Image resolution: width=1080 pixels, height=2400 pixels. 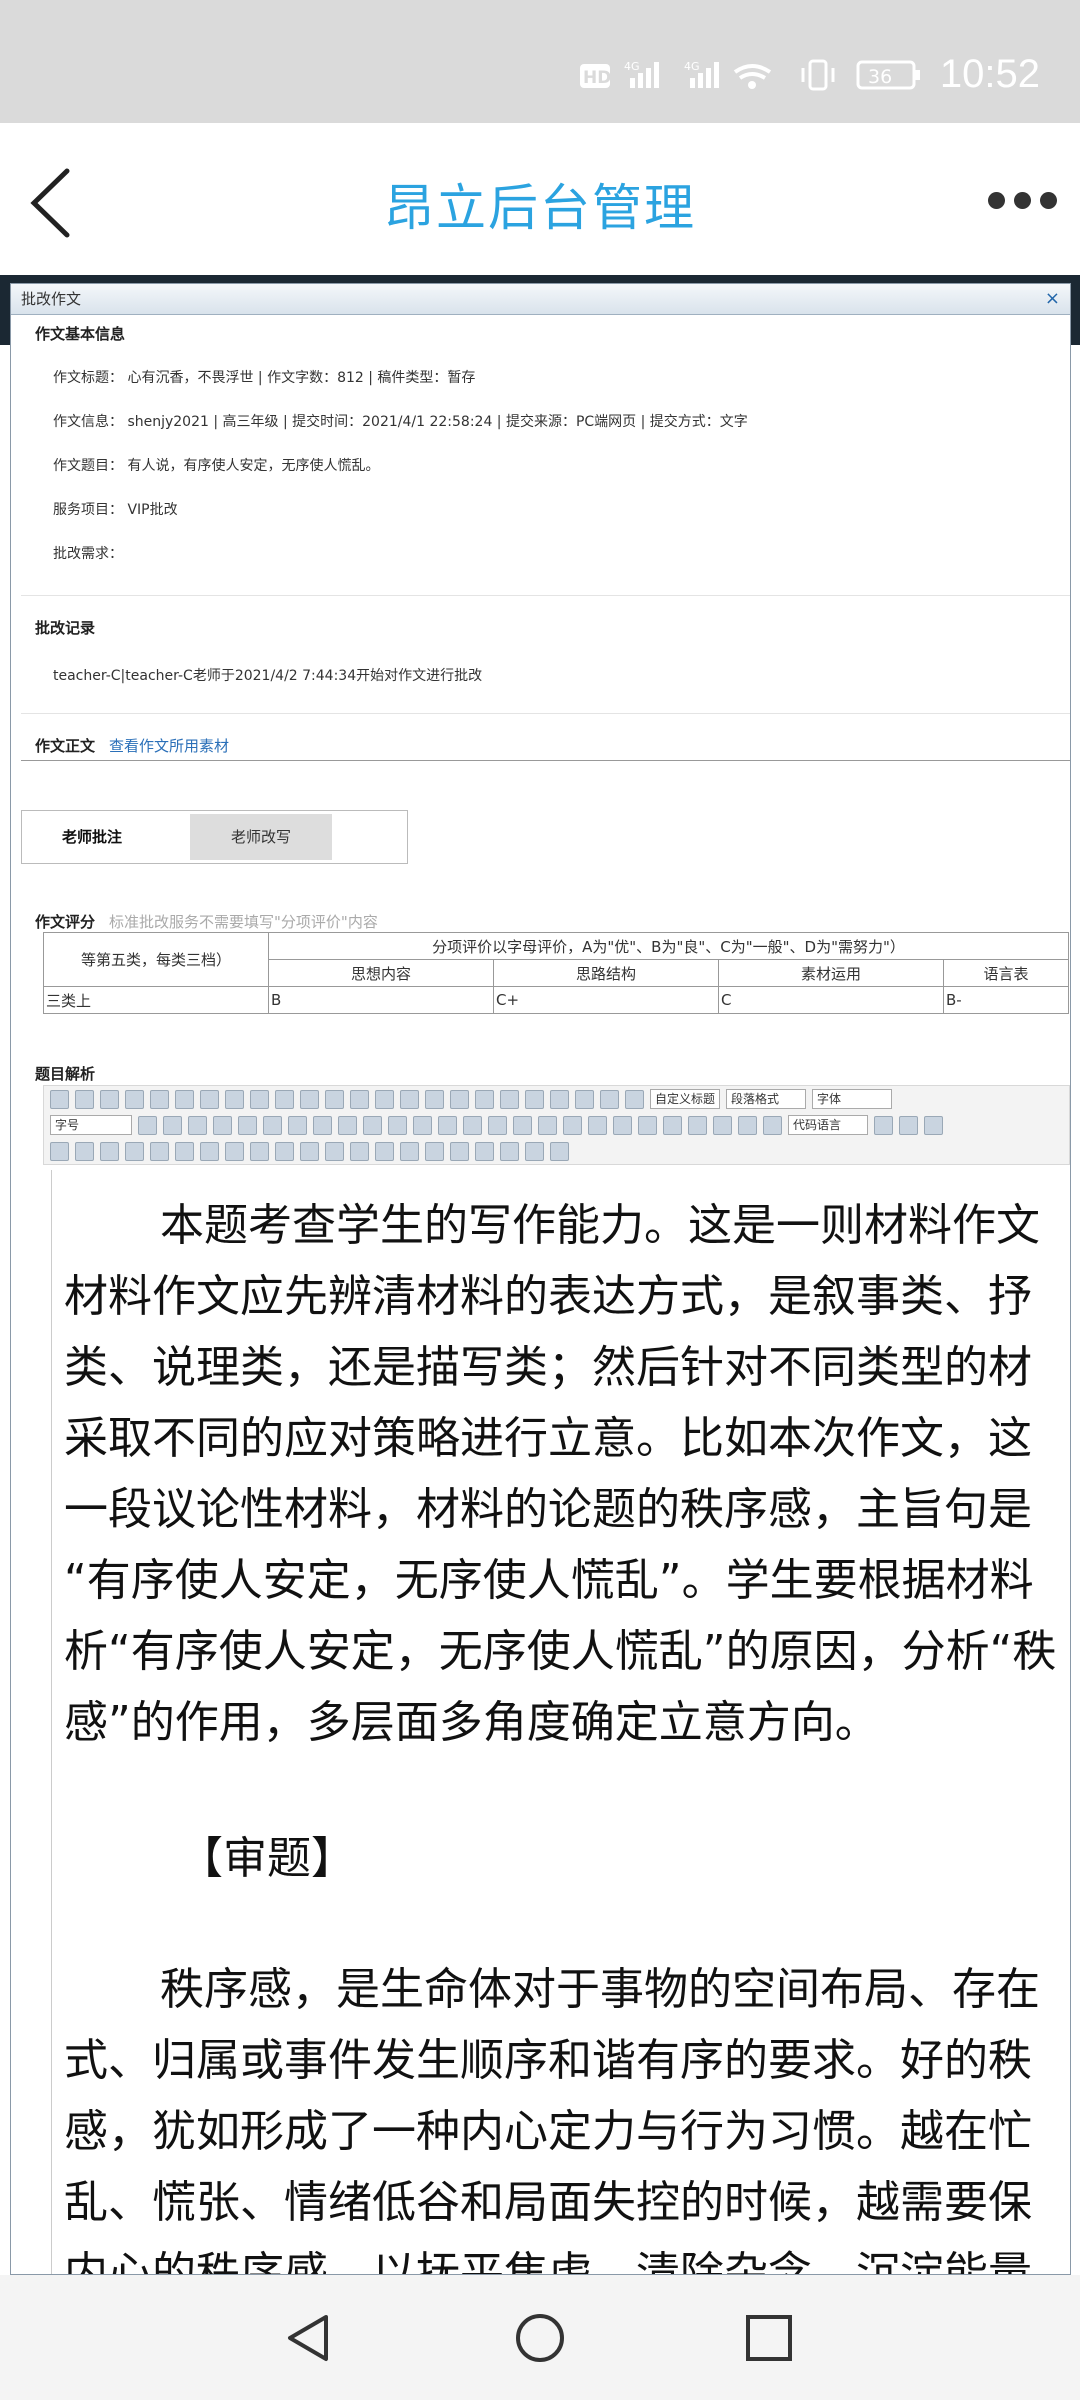 I want to click on line-height-icon, so click(x=634, y=1099).